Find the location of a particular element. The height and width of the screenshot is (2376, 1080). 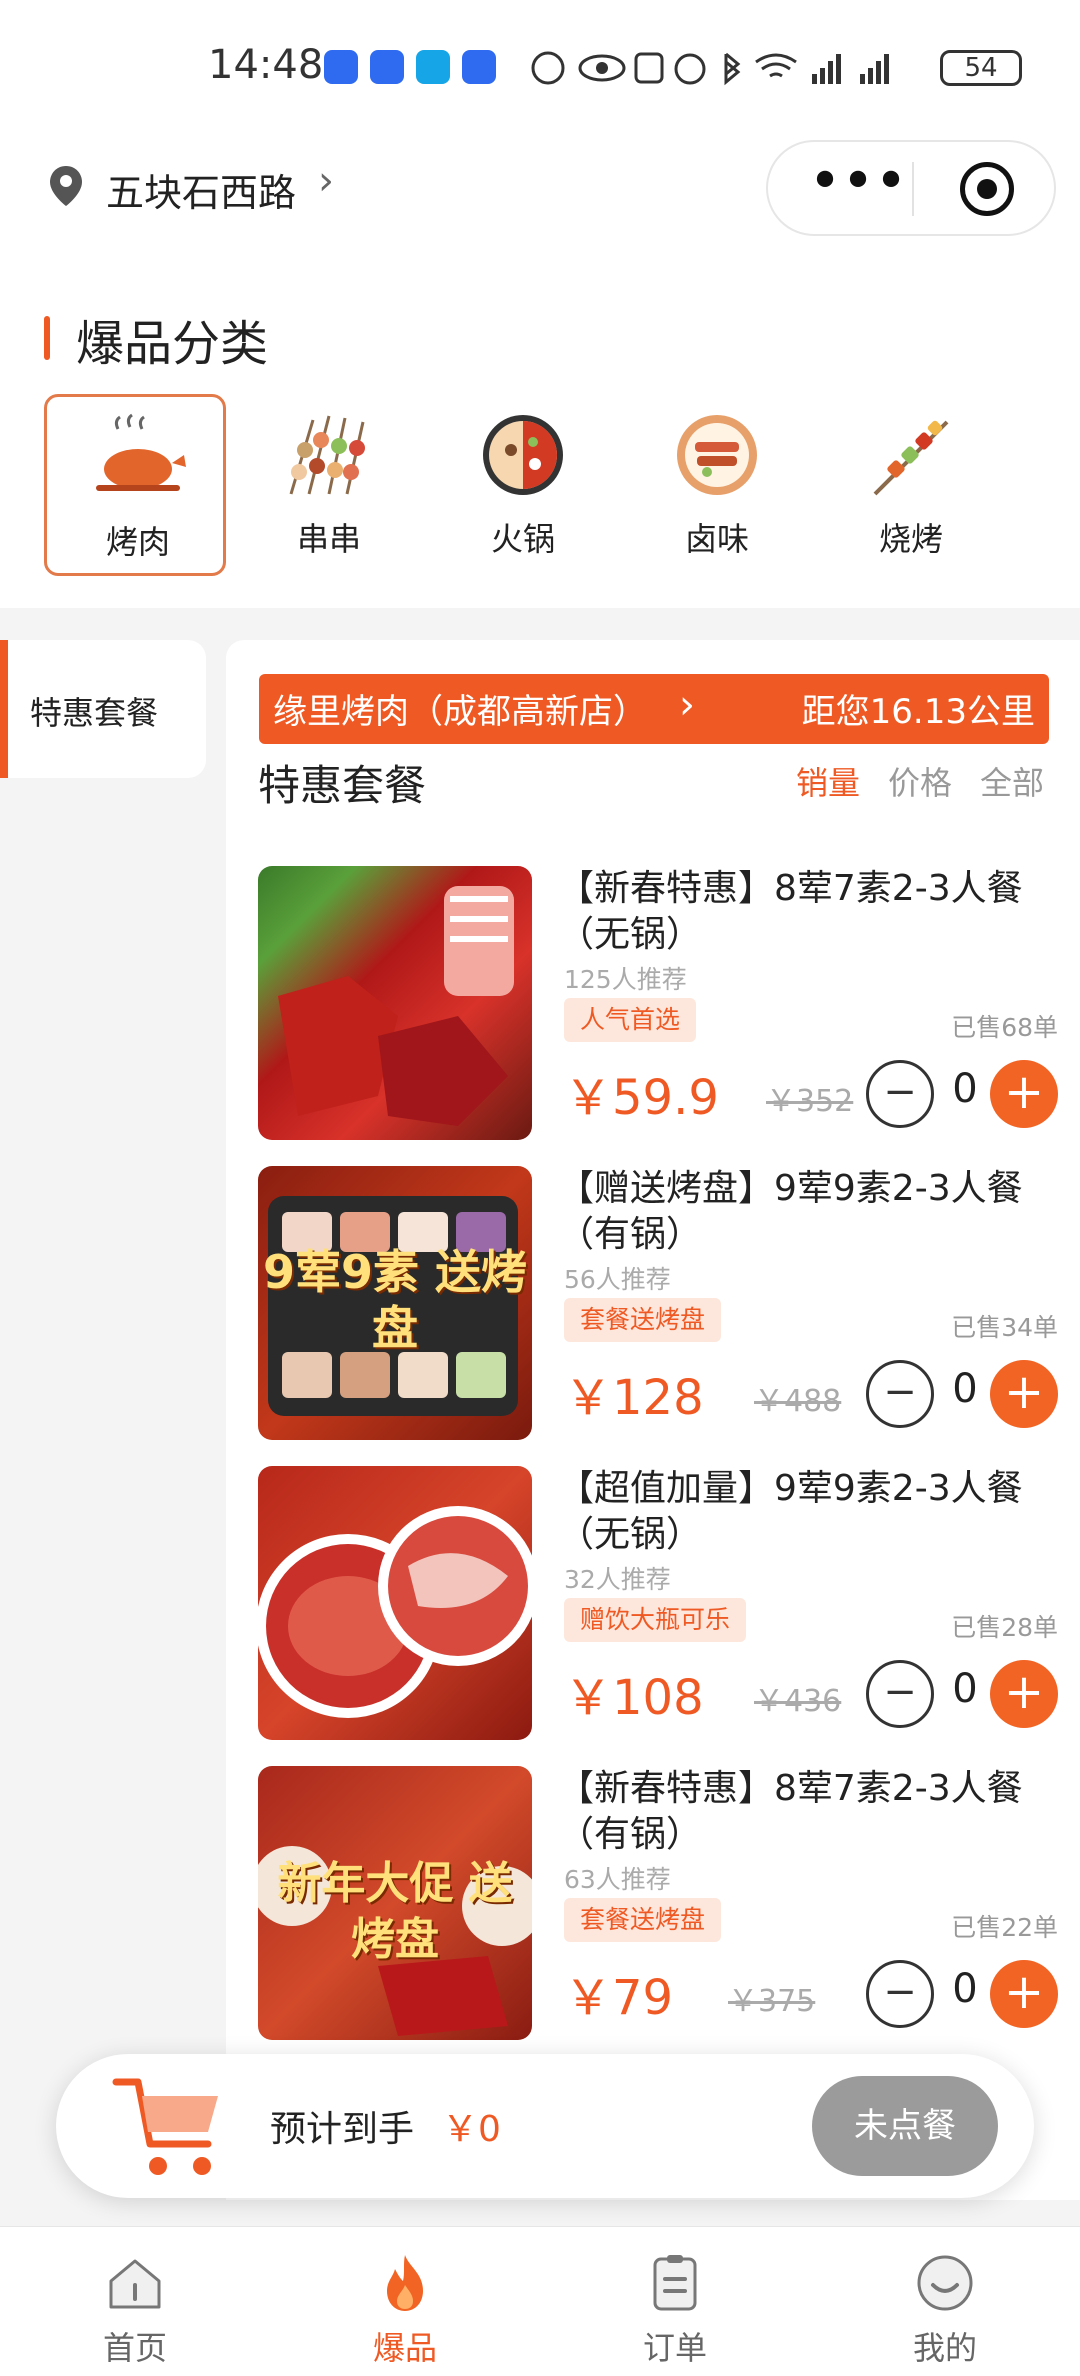

wifi-icon is located at coordinates (776, 65).